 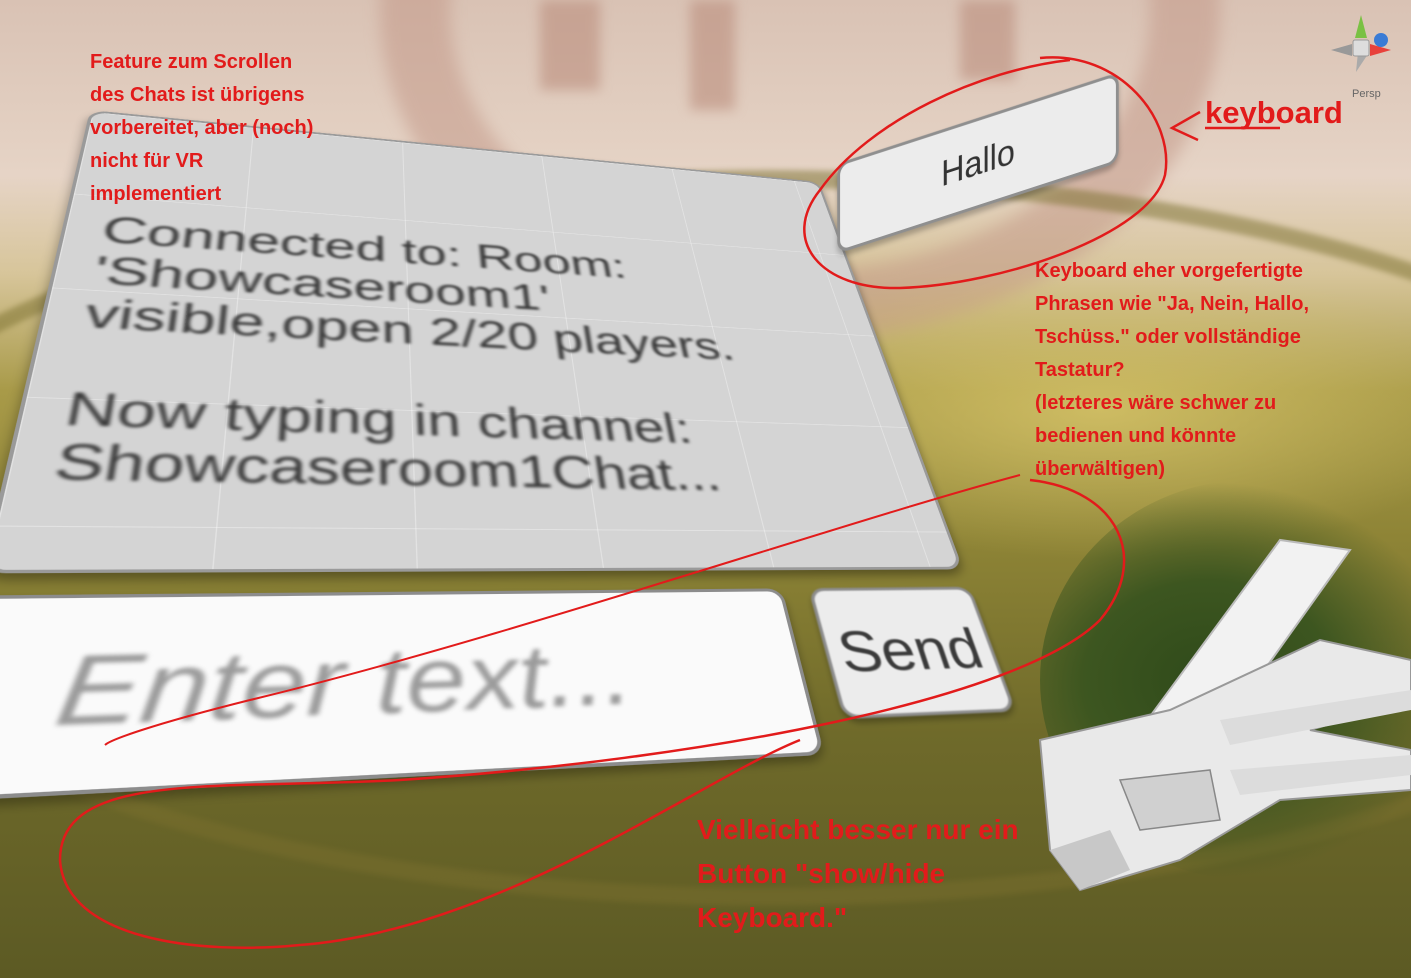 What do you see at coordinates (1361, 45) in the screenshot?
I see `scene-orientation-gizmo-icon` at bounding box center [1361, 45].